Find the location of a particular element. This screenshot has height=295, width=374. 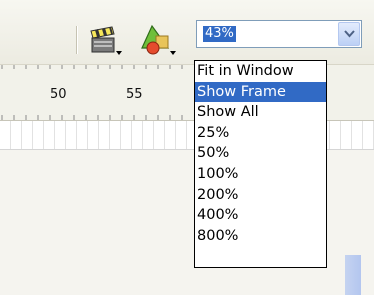

zoom-option-fit-in-window: Fit in Window is located at coordinates (260, 71).